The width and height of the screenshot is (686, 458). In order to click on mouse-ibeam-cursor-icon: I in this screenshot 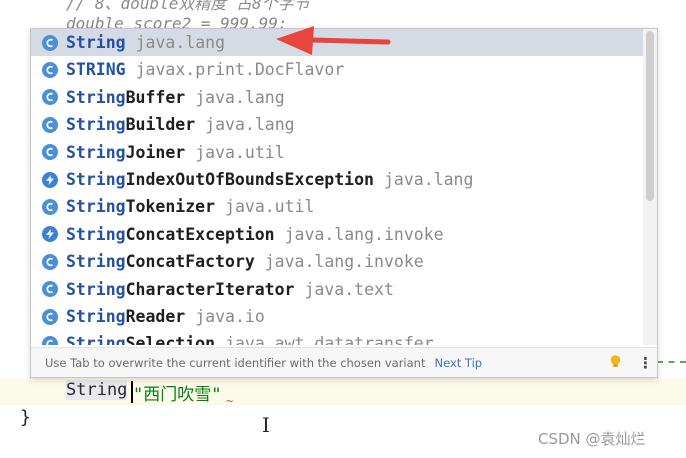, I will do `click(266, 425)`.